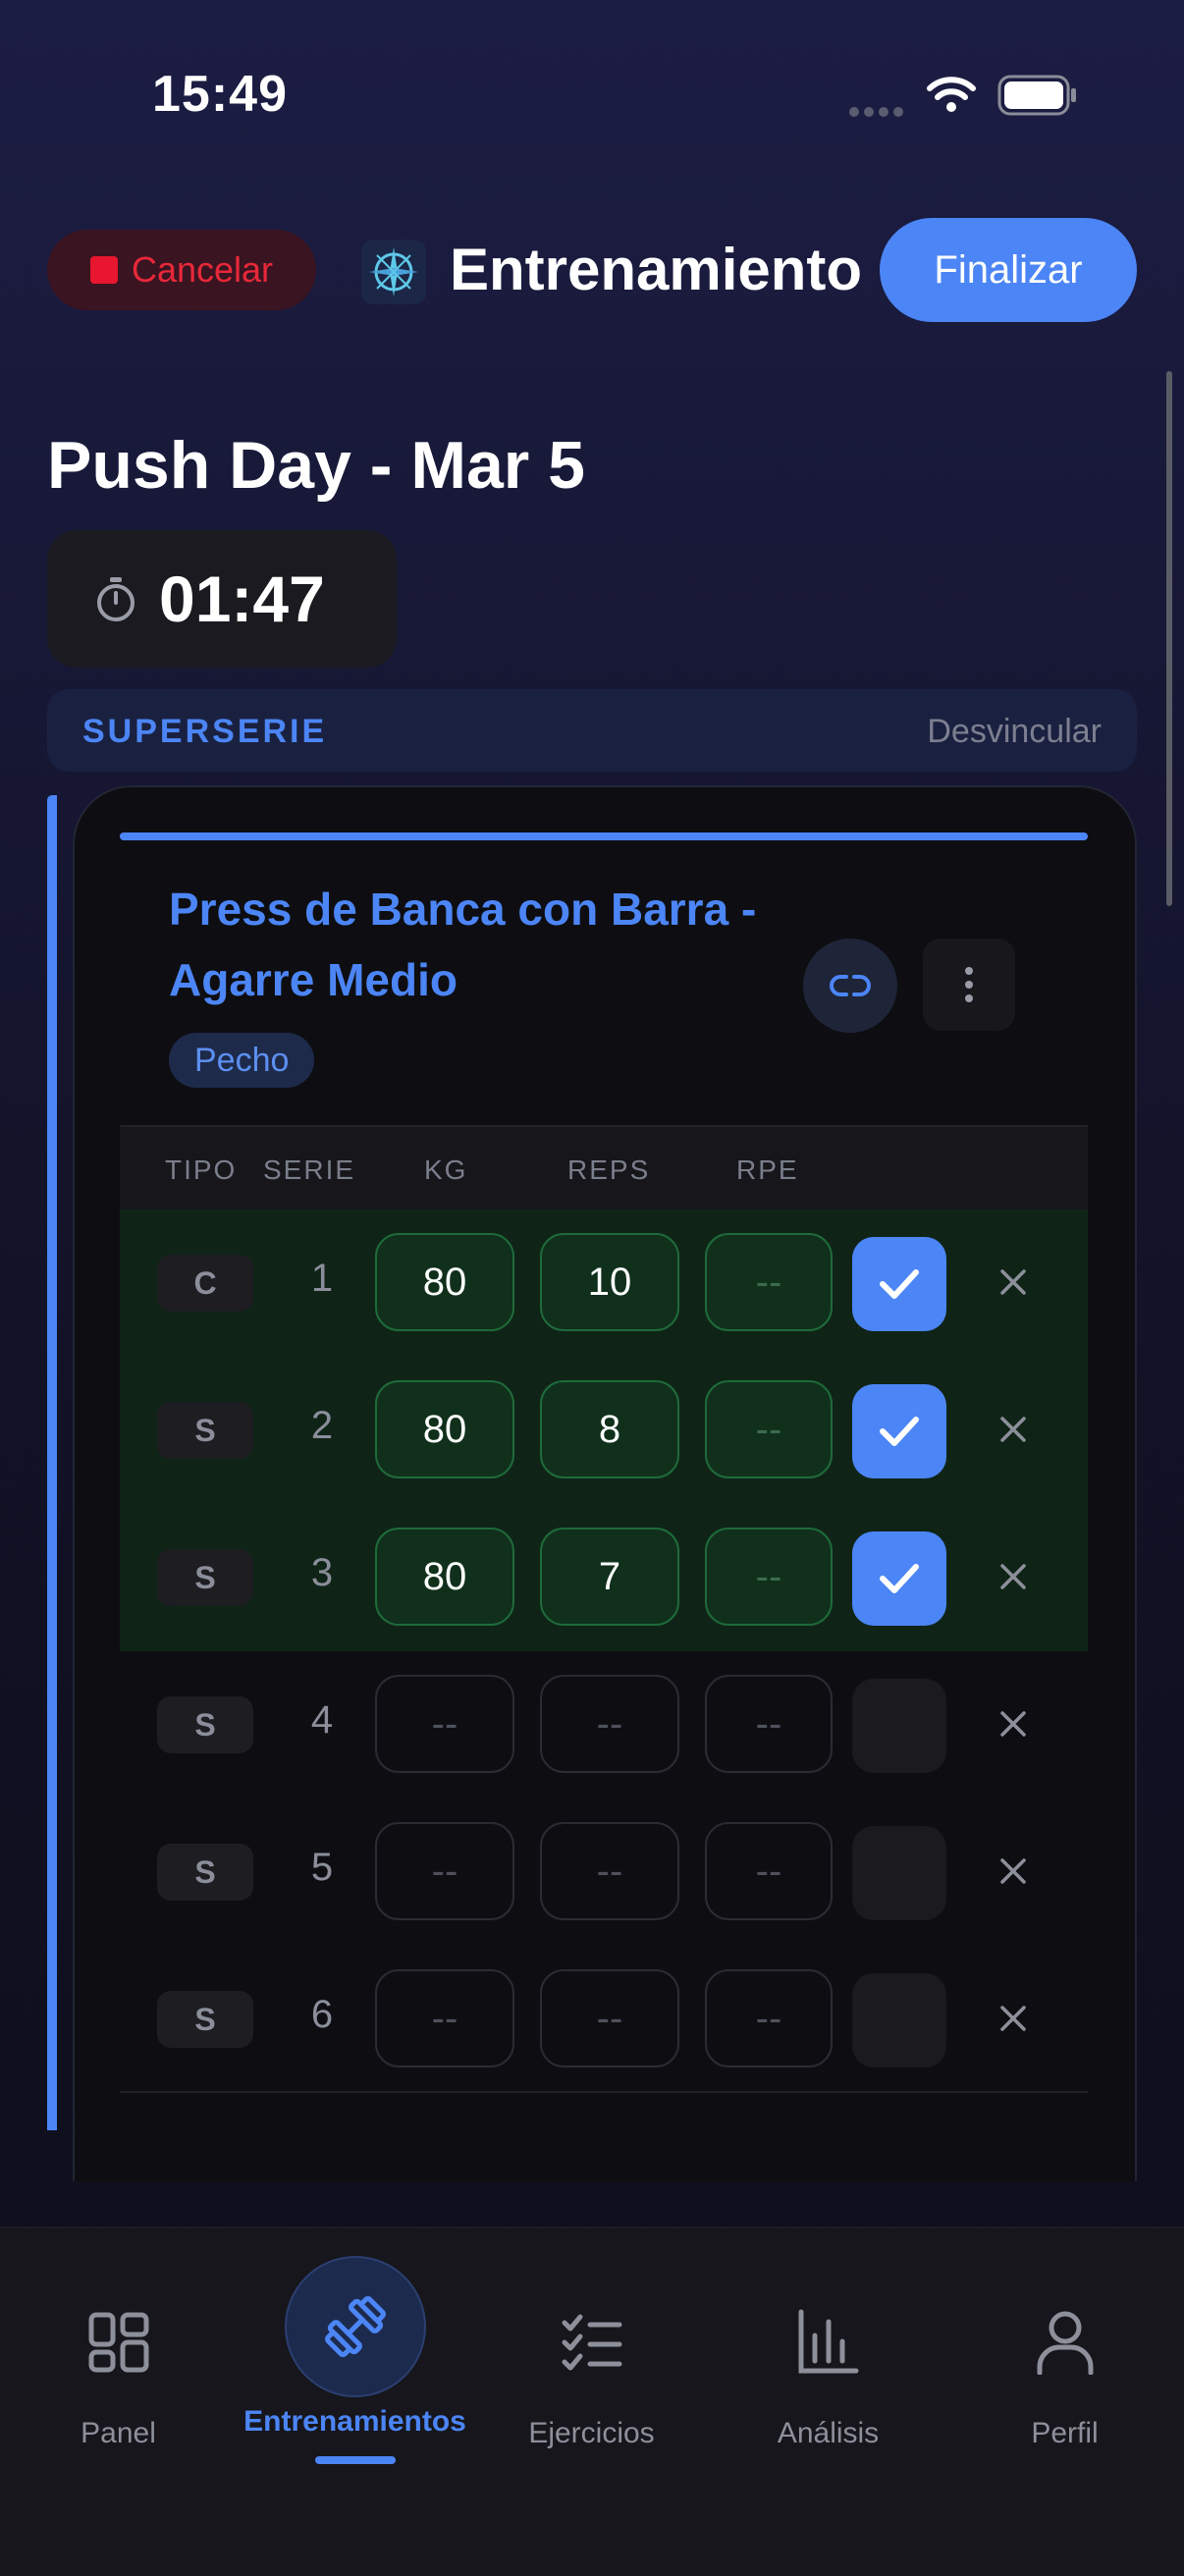 Image resolution: width=1184 pixels, height=2576 pixels. What do you see at coordinates (592, 730) in the screenshot?
I see `superset-header: SUPERSERIE Desvincular` at bounding box center [592, 730].